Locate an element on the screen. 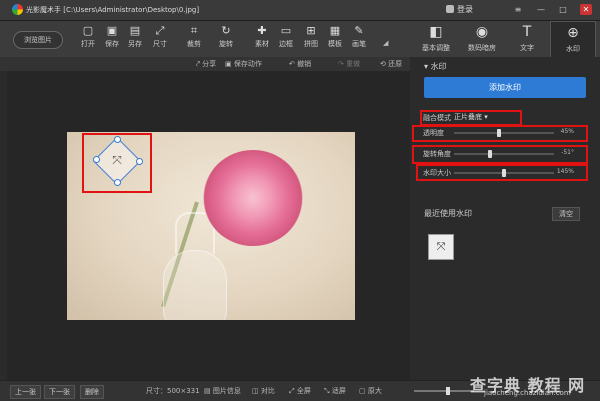 This screenshot has width=600, height=401. rotate-button: ↻ 旋转 is located at coordinates (226, 40).